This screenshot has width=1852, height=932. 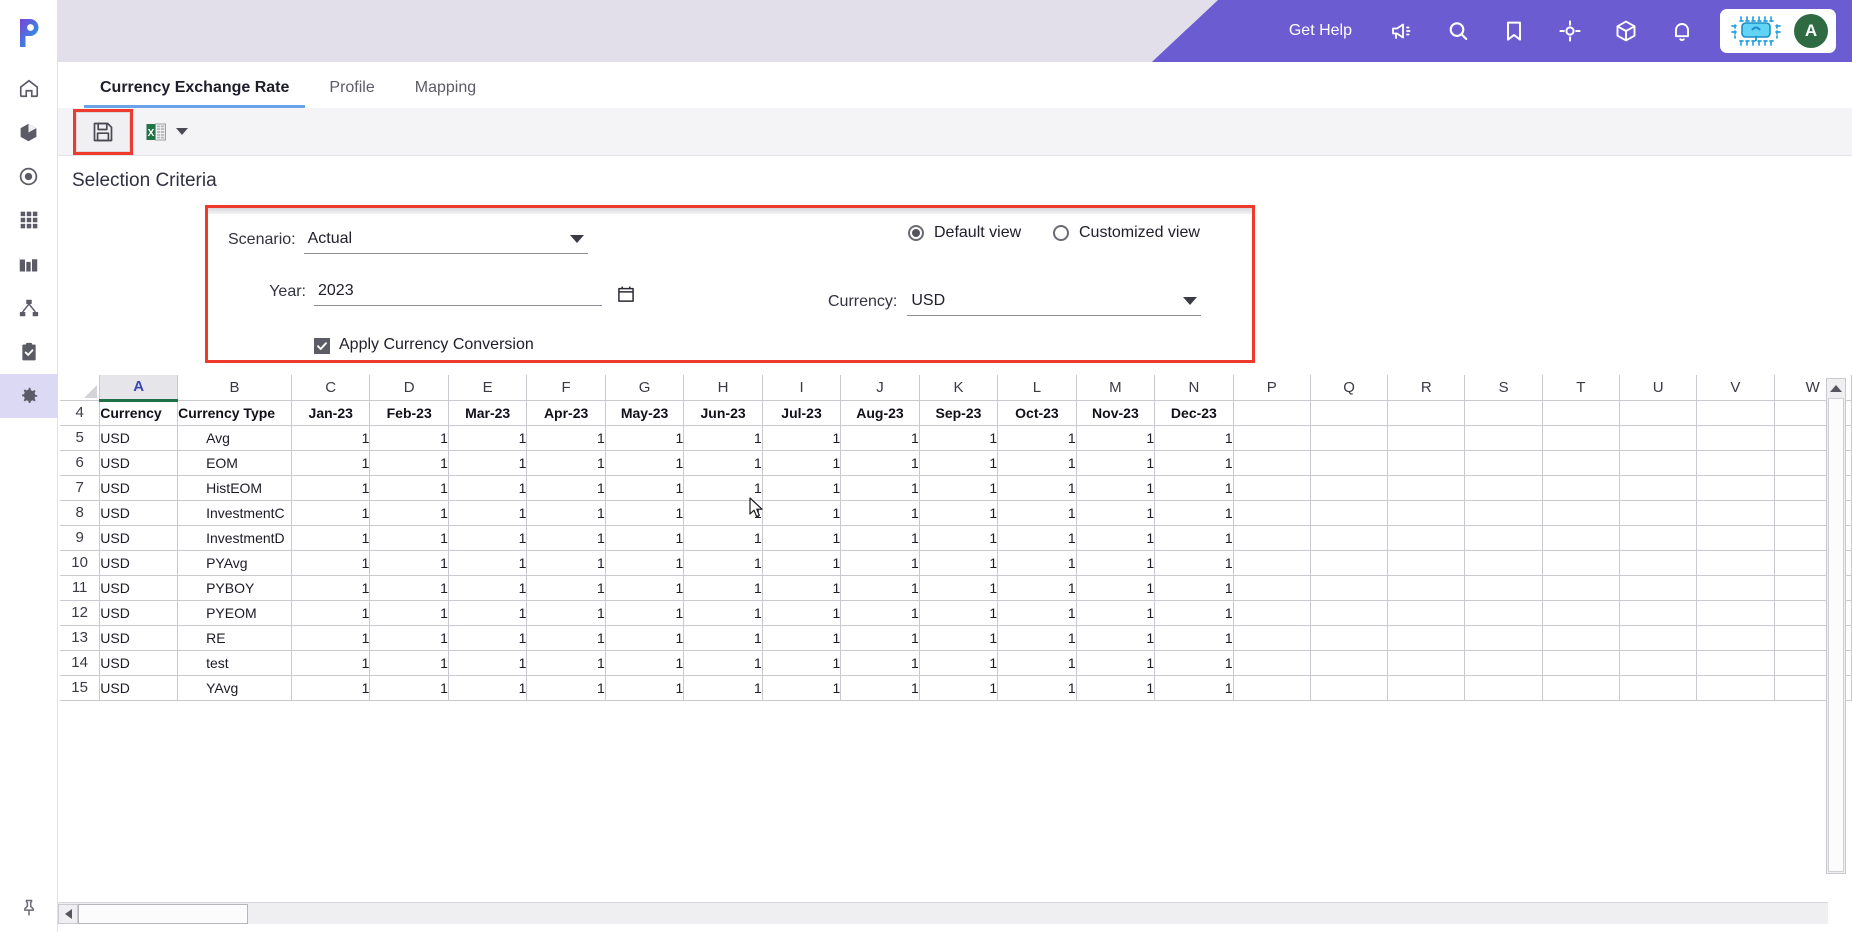 I want to click on header-cell: Oct-23, so click(x=1037, y=412).